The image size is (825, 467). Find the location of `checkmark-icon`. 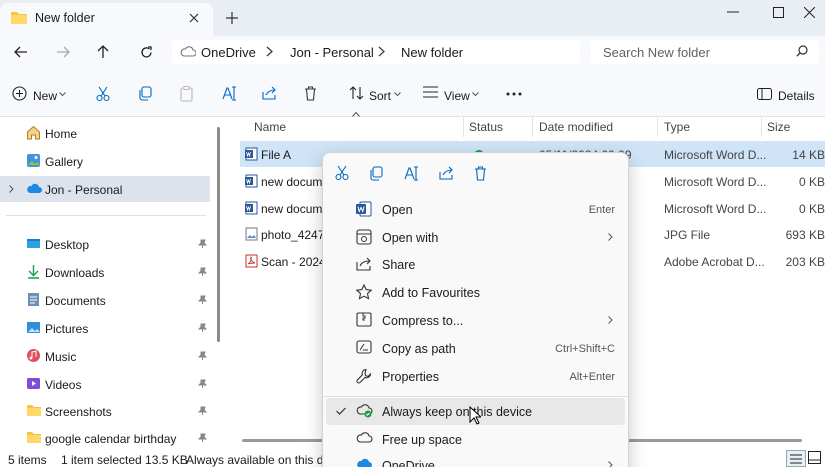

checkmark-icon is located at coordinates (341, 411).